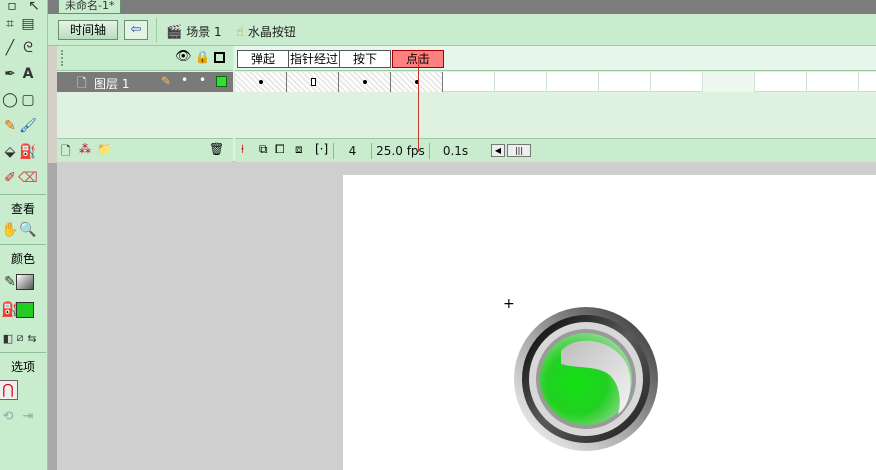 The image size is (876, 470). I want to click on frame-over, so click(313, 82).